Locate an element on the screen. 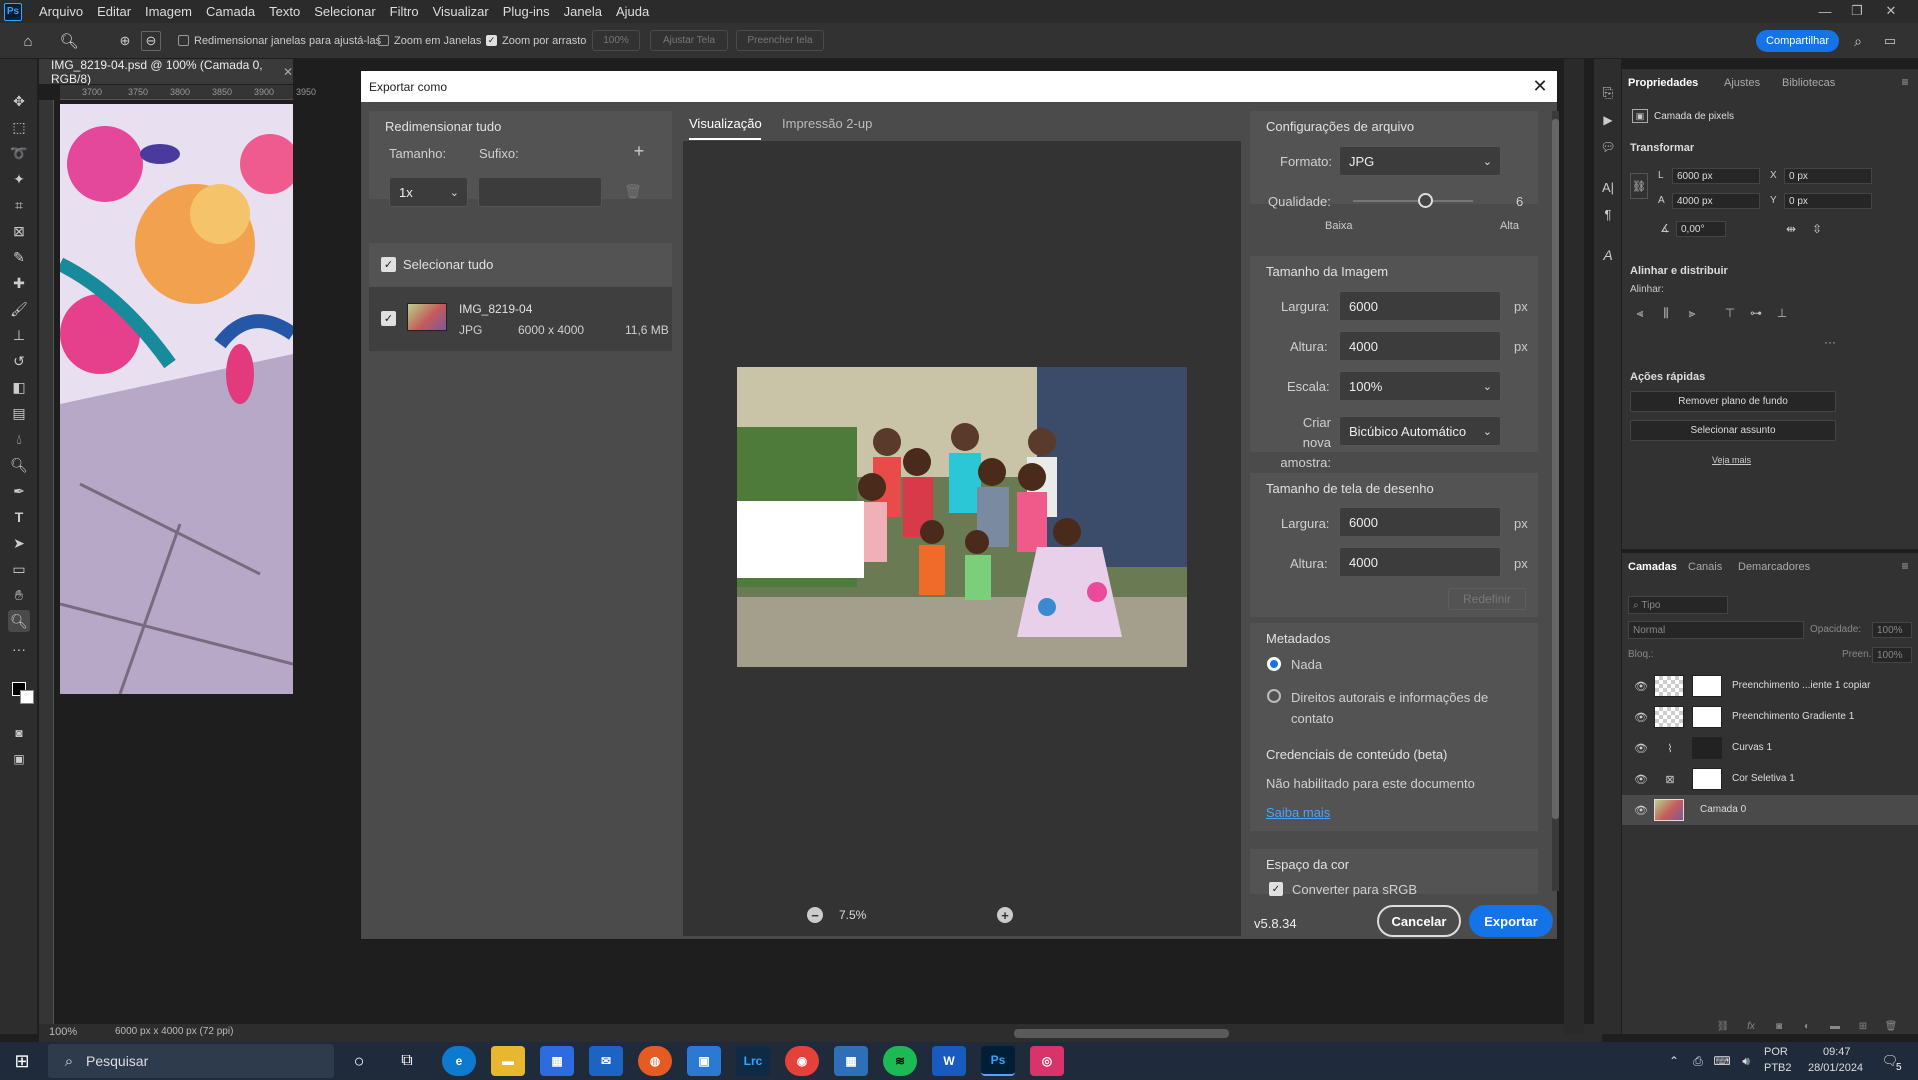  firefox-icon: ◍ is located at coordinates (655, 1061).